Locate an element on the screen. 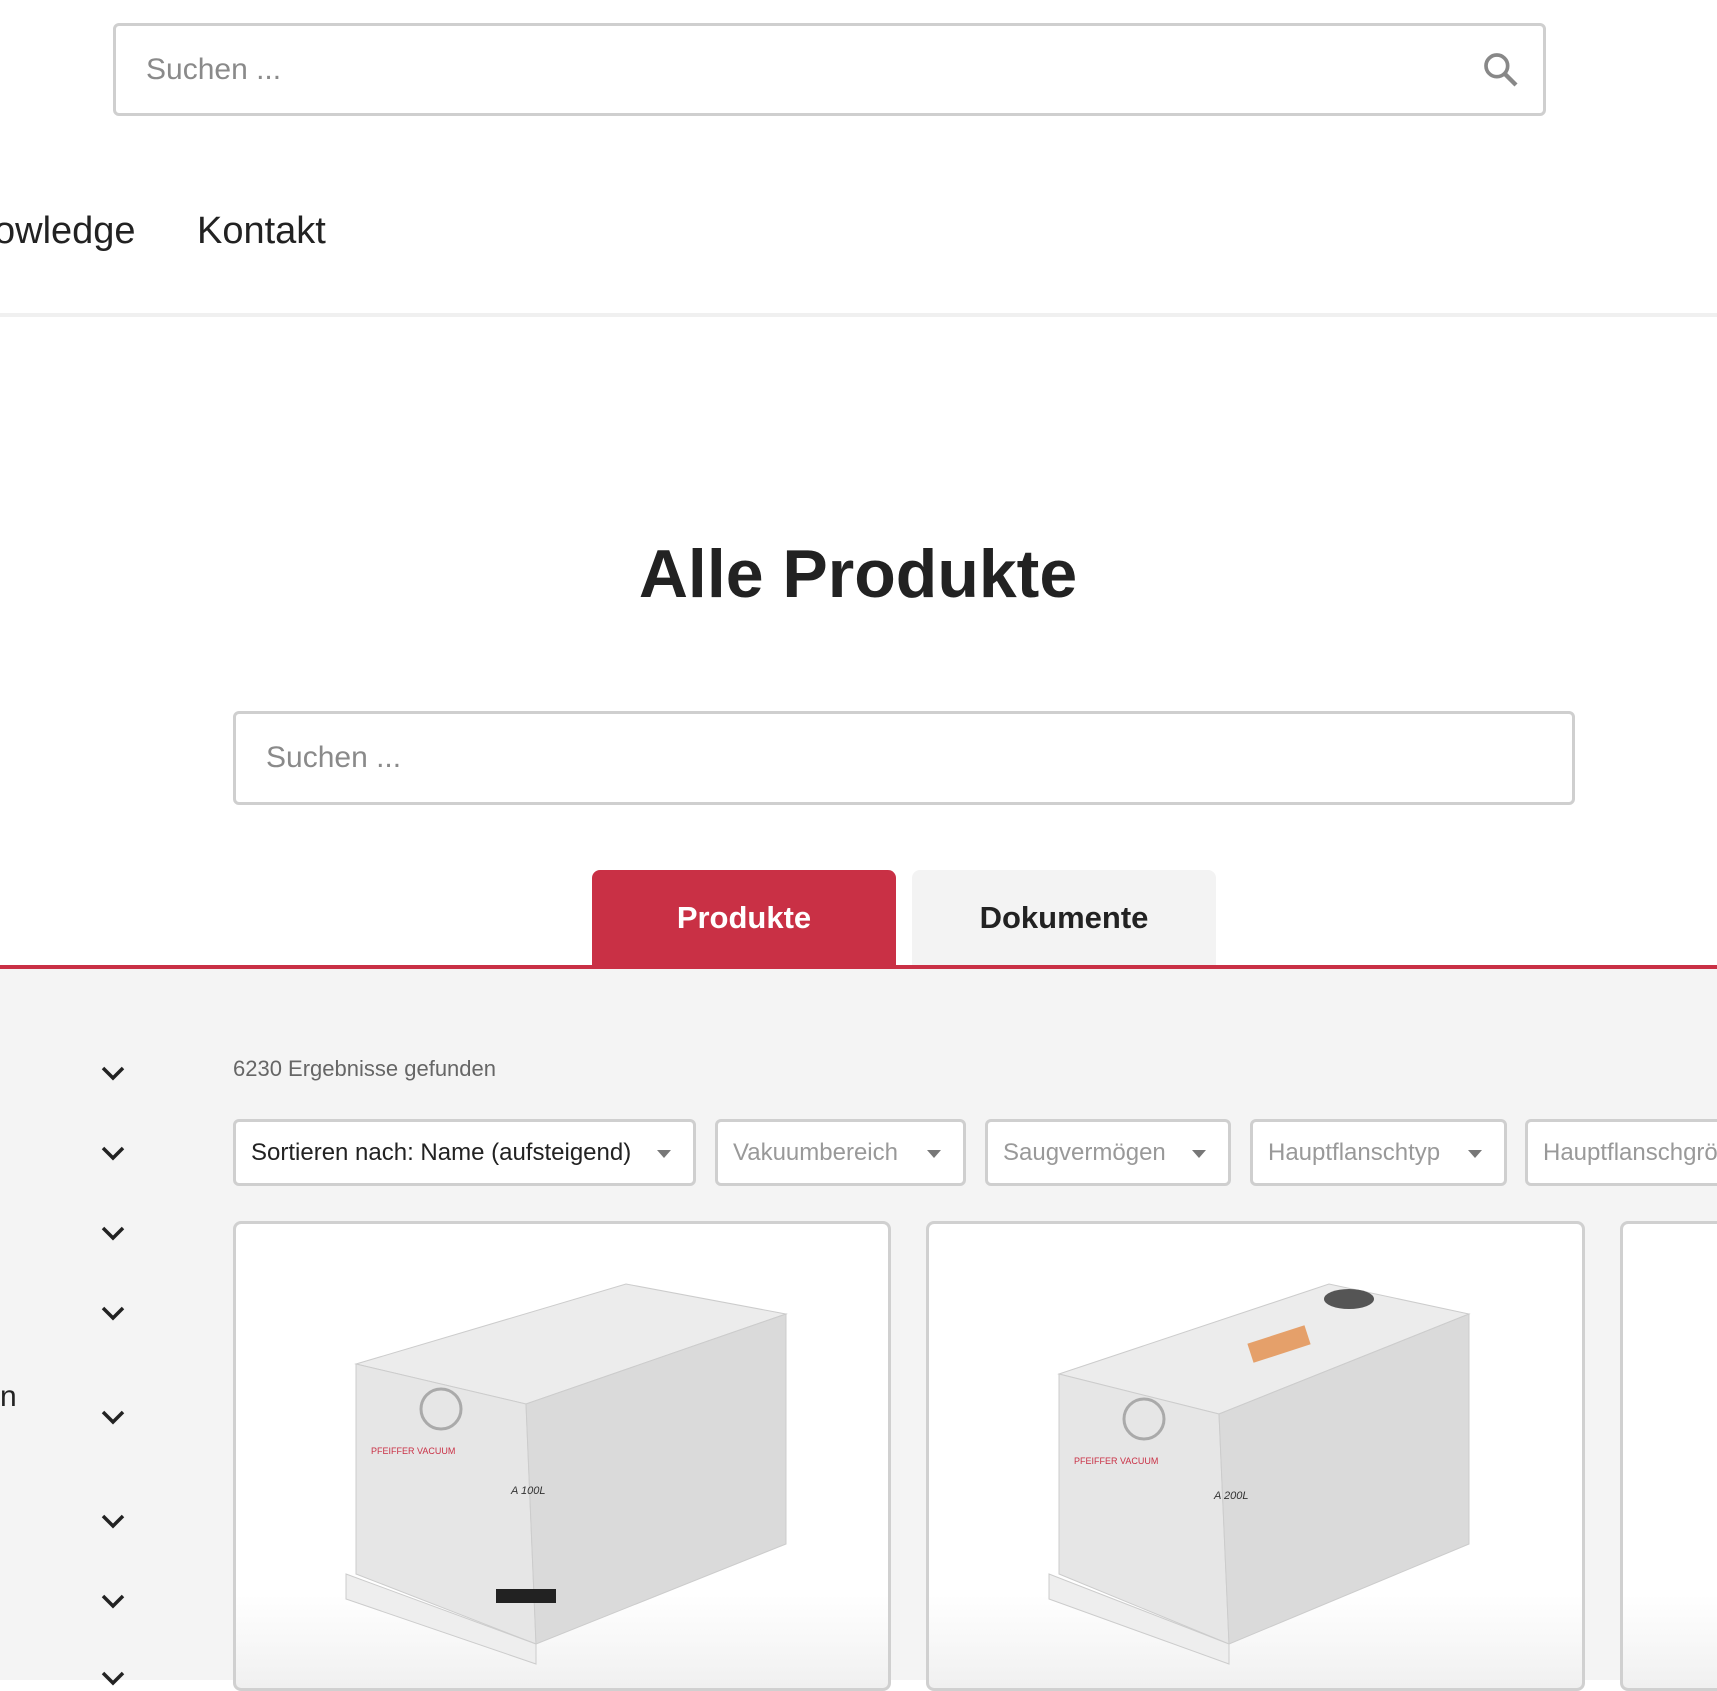 The height and width of the screenshot is (1691, 1717). filter-label: Hauptflanschtyp is located at coordinates (1354, 1152).